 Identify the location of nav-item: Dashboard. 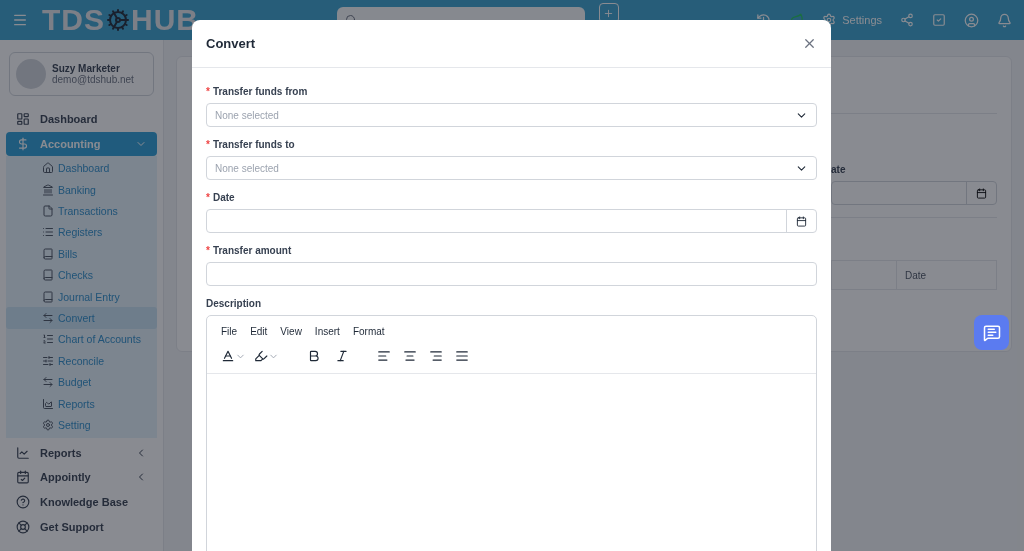
(81, 119).